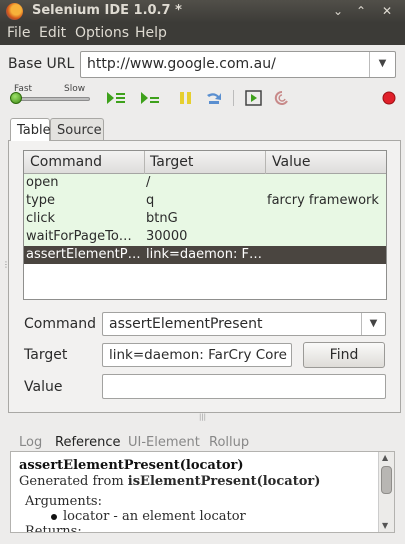  I want to click on value-input, so click(244, 386).